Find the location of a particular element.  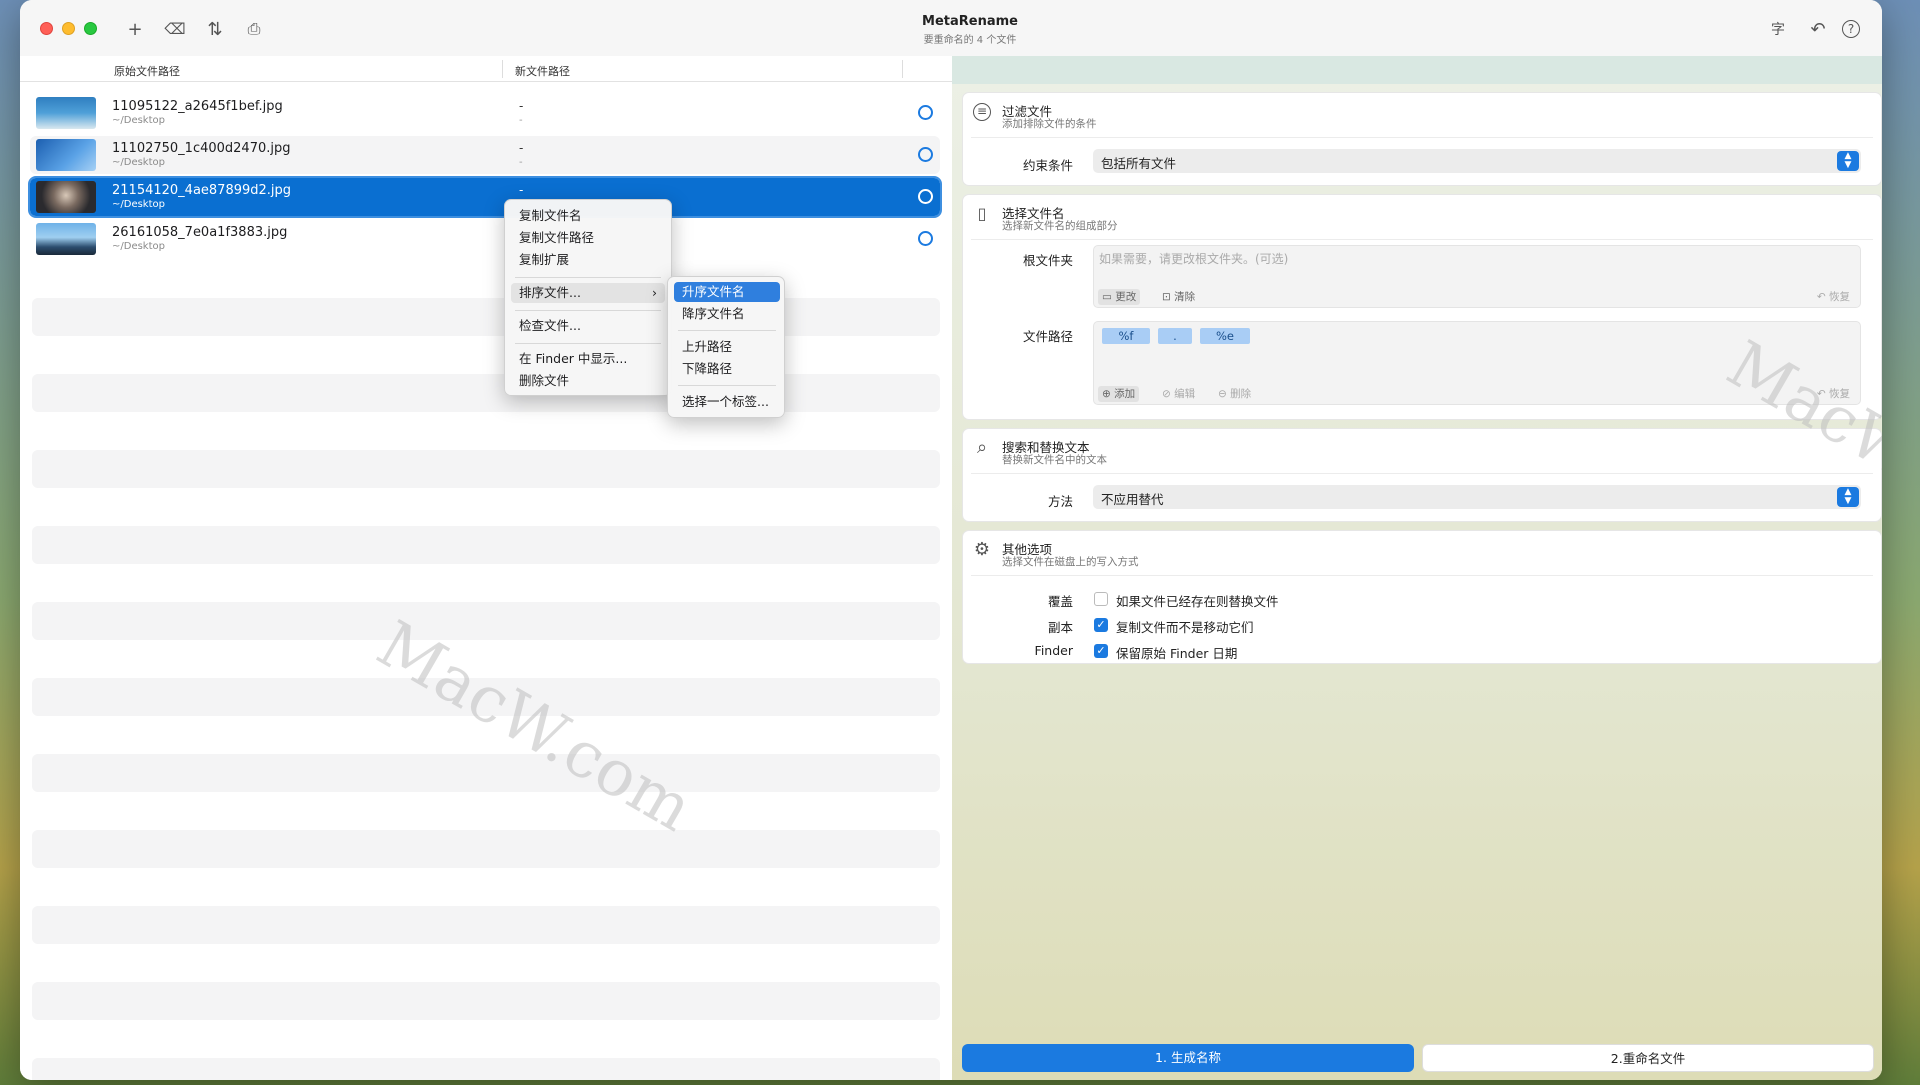

column-original-path: 原始文件路径 is located at coordinates (147, 71).